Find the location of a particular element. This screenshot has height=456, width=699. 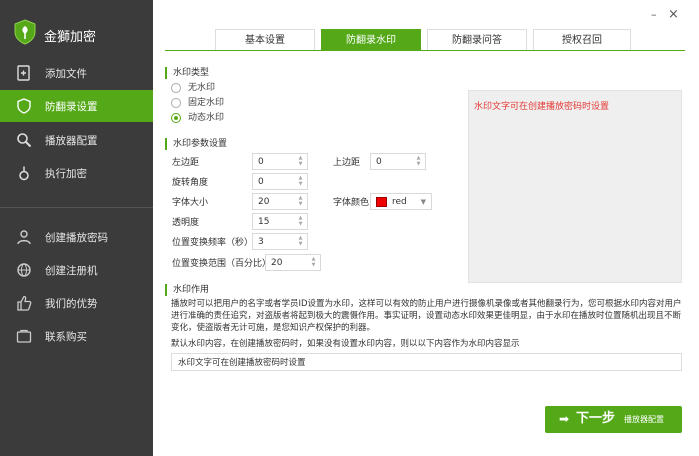

position-frequency-label: 位置变换频率（秒） is located at coordinates (213, 243).